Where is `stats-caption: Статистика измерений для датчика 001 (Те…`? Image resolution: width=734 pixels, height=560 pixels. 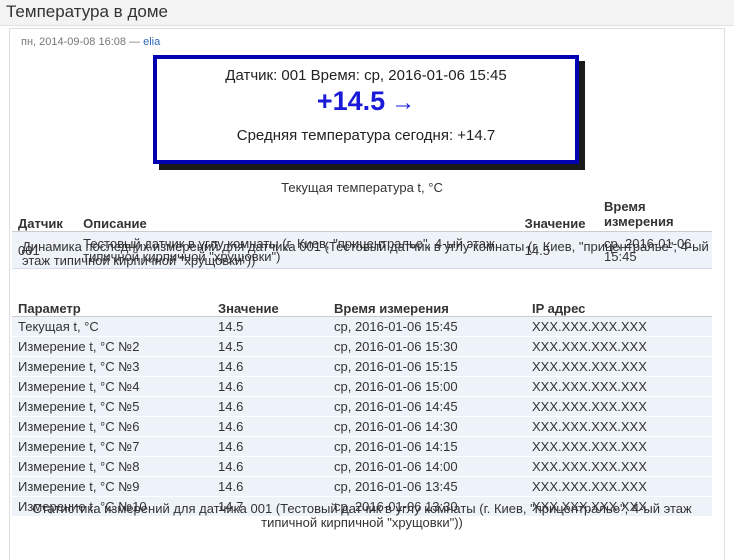
stats-caption: Статистика измерений для датчика 001 (Те… is located at coordinates (362, 515).